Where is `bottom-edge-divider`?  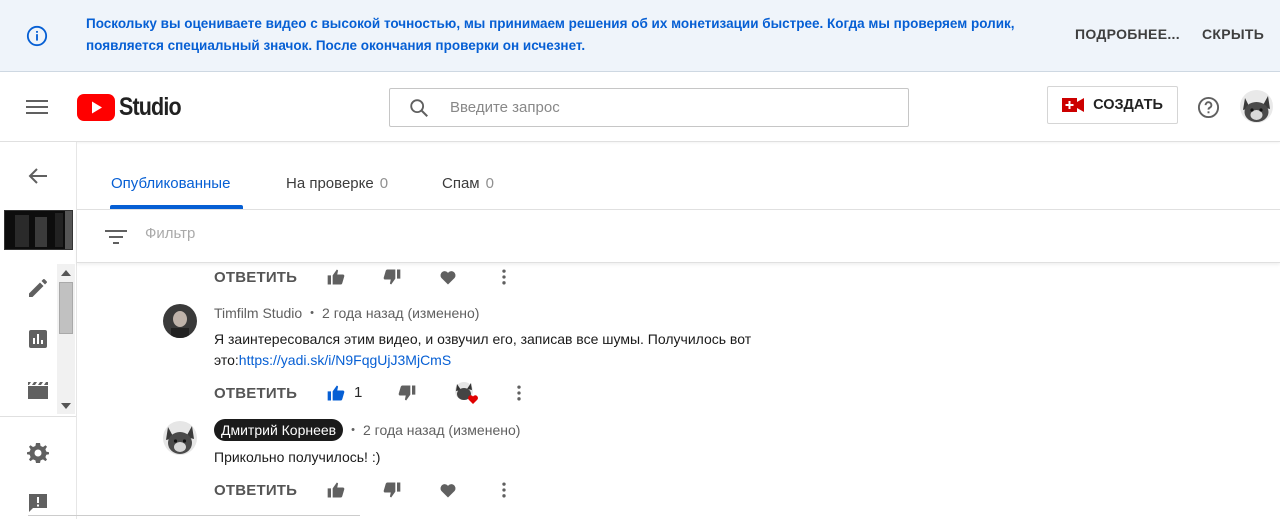 bottom-edge-divider is located at coordinates (194, 517).